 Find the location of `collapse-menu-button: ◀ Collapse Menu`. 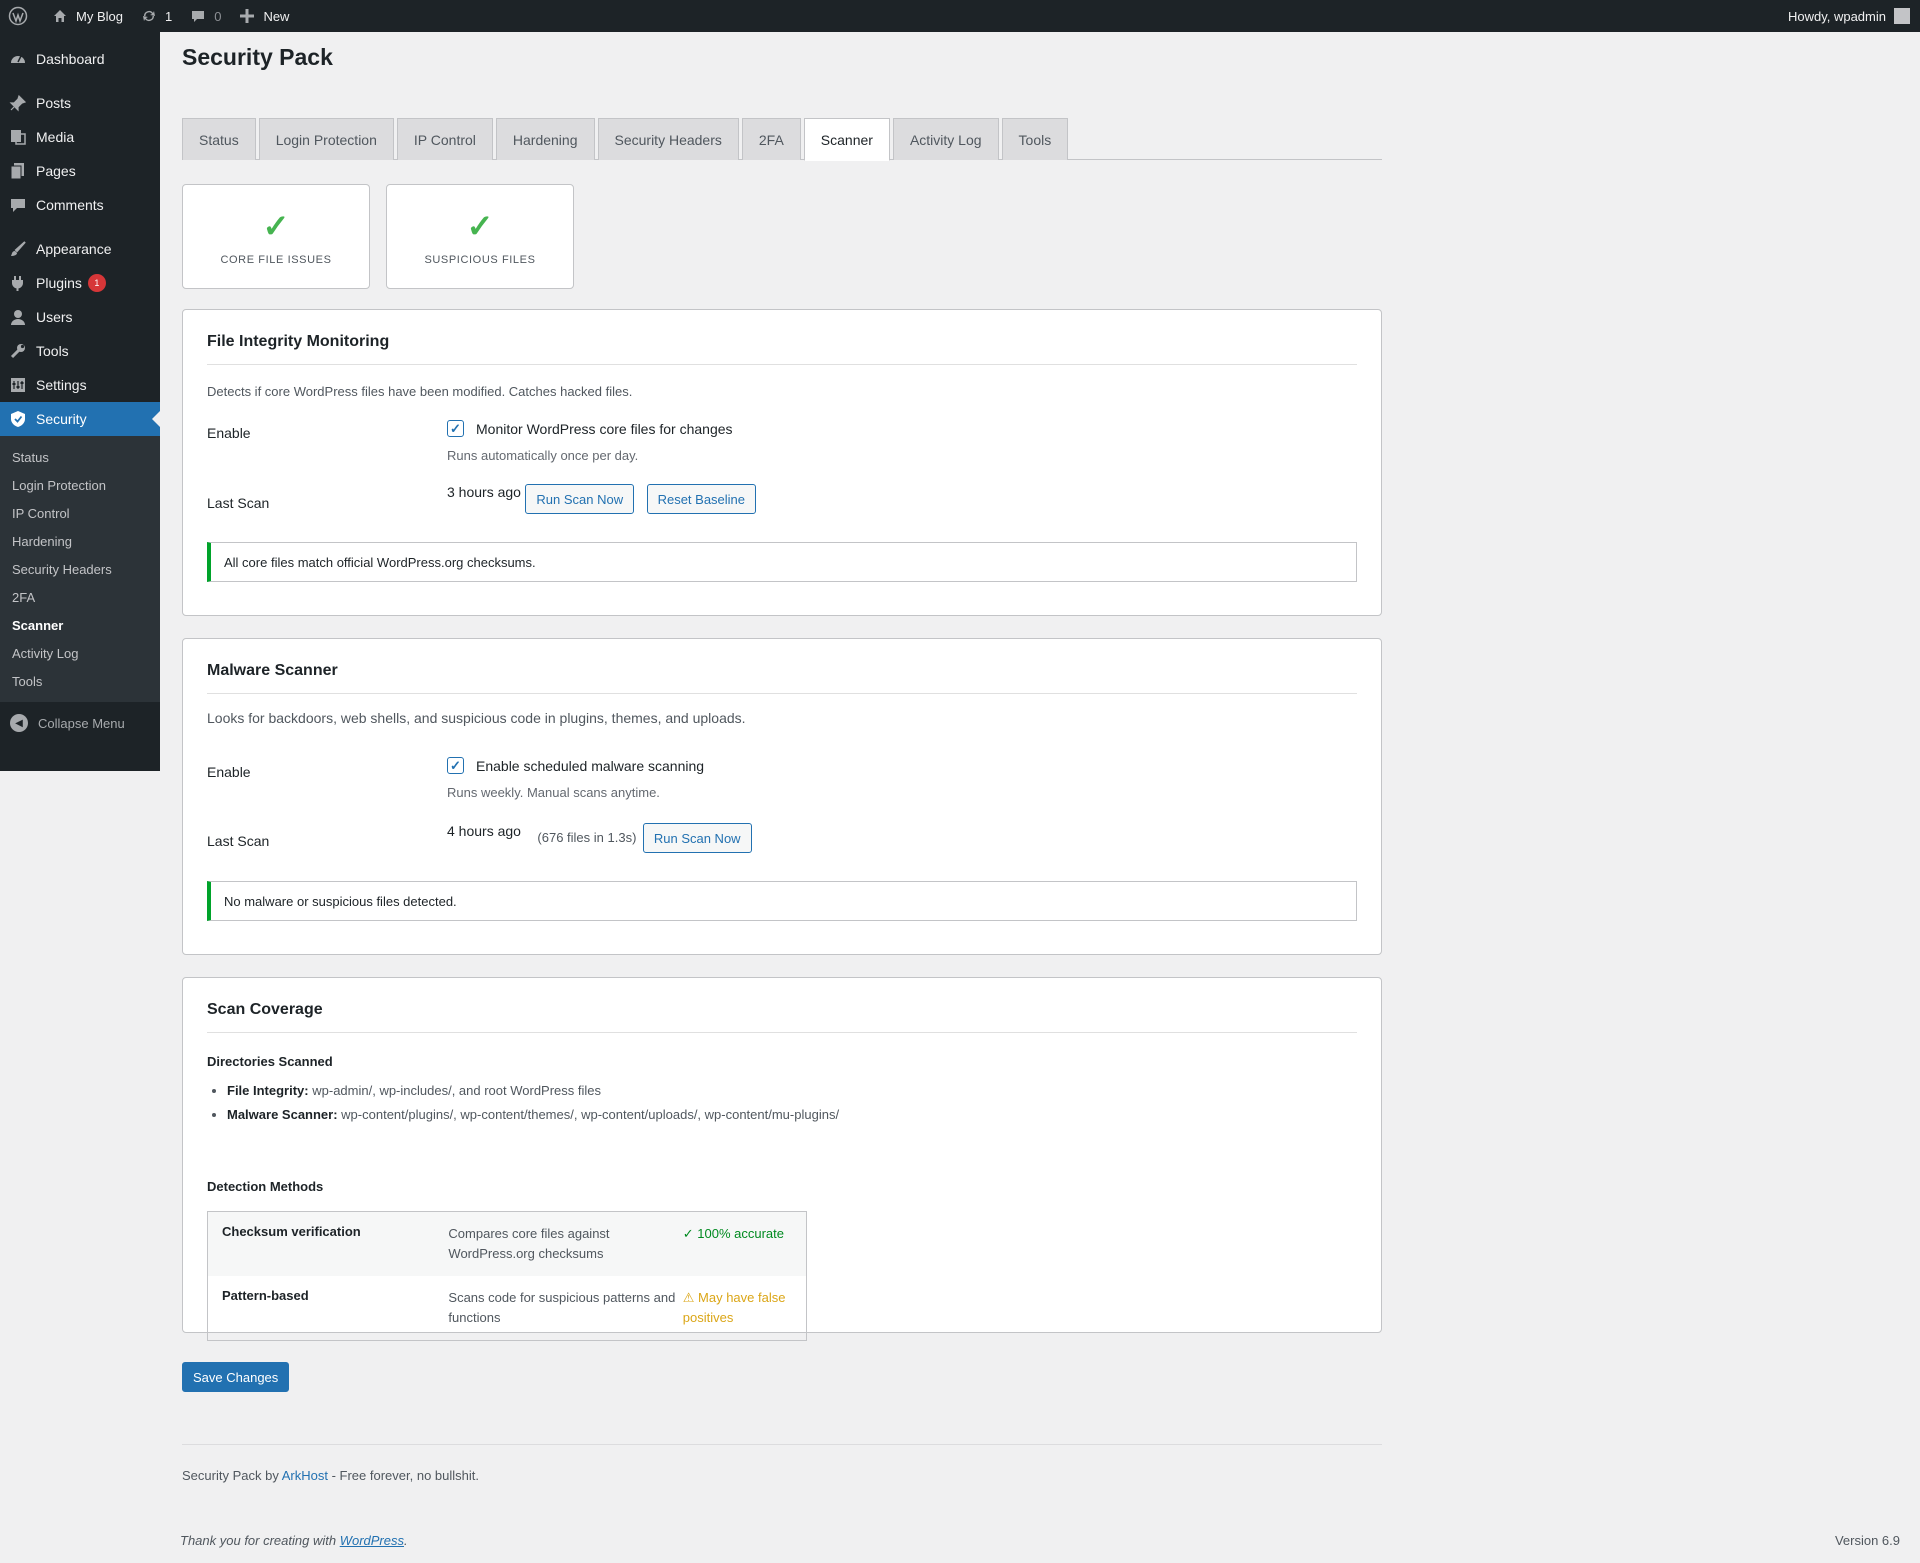

collapse-menu-button: ◀ Collapse Menu is located at coordinates (80, 723).